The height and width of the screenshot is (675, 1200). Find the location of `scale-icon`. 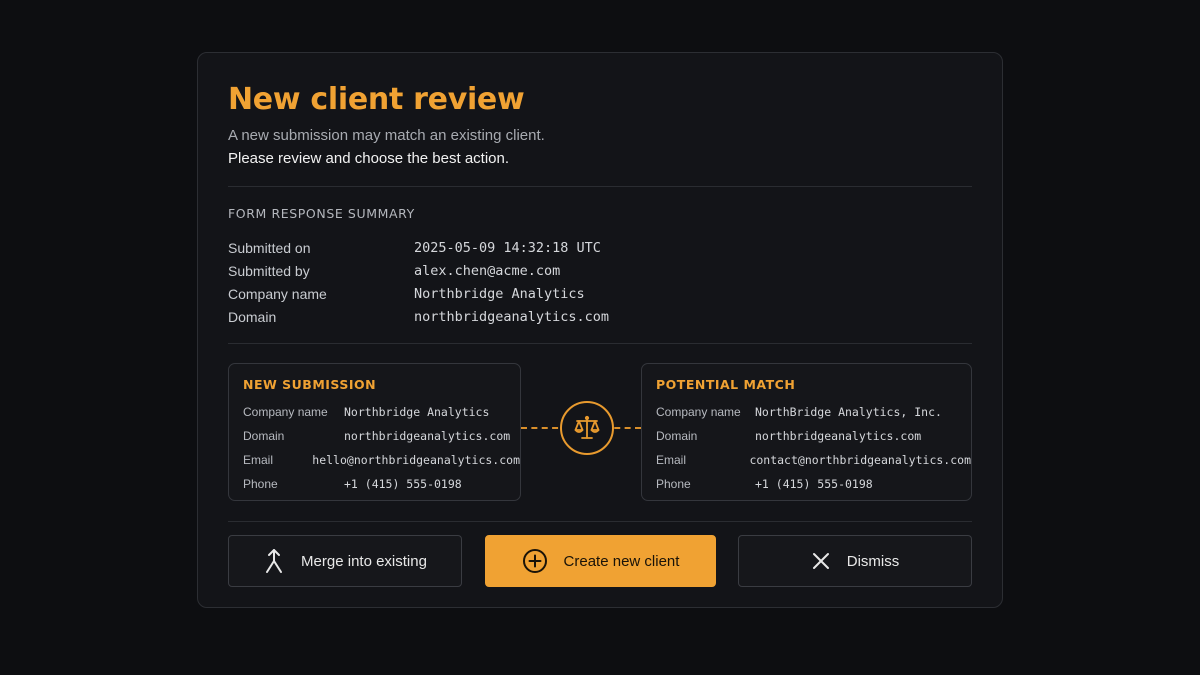

scale-icon is located at coordinates (587, 428).